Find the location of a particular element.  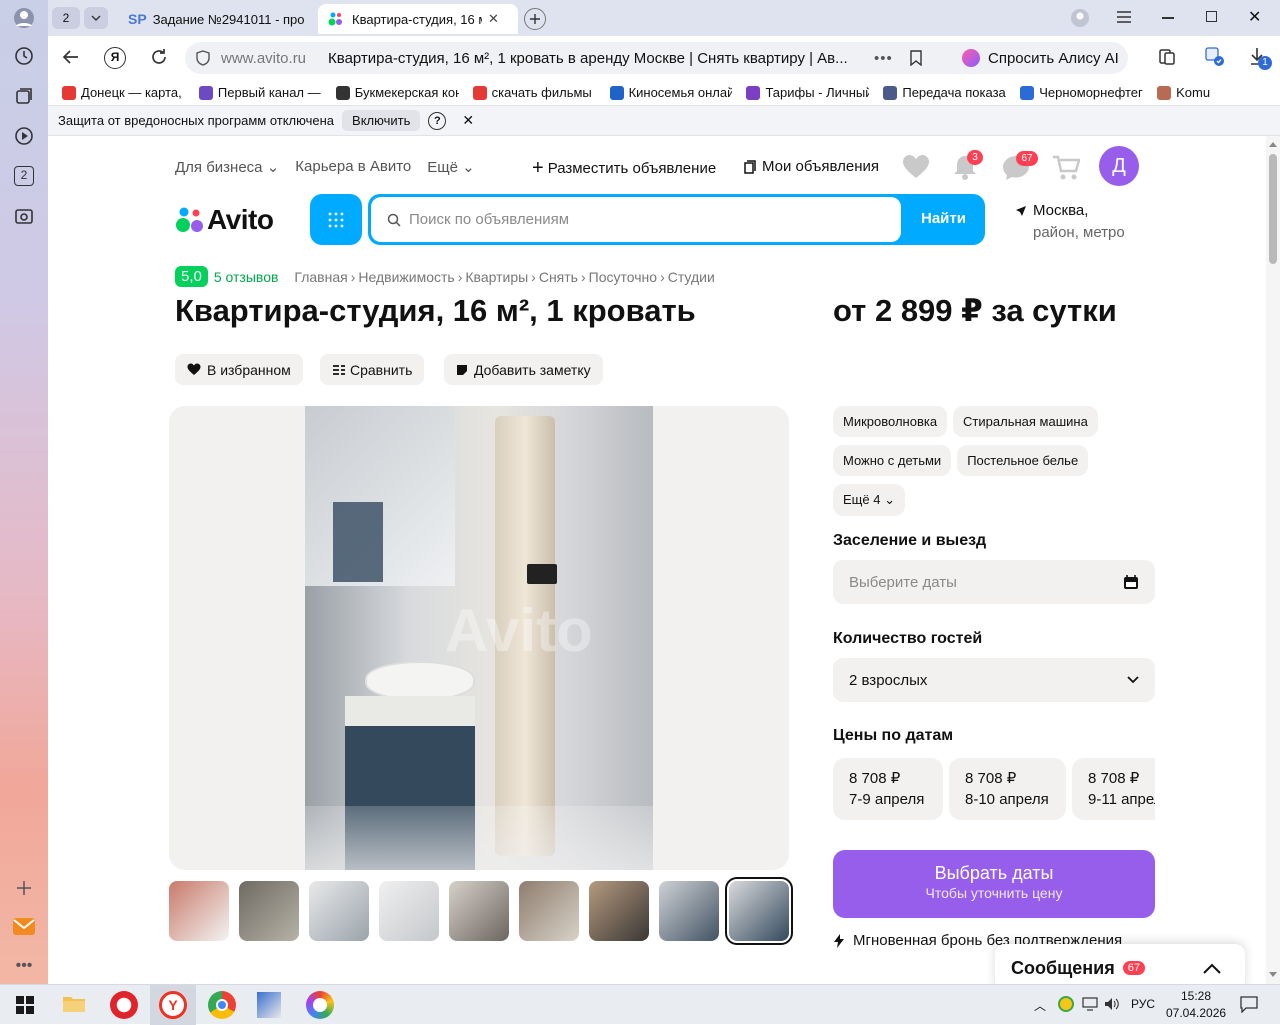

categories-button is located at coordinates (336, 219).